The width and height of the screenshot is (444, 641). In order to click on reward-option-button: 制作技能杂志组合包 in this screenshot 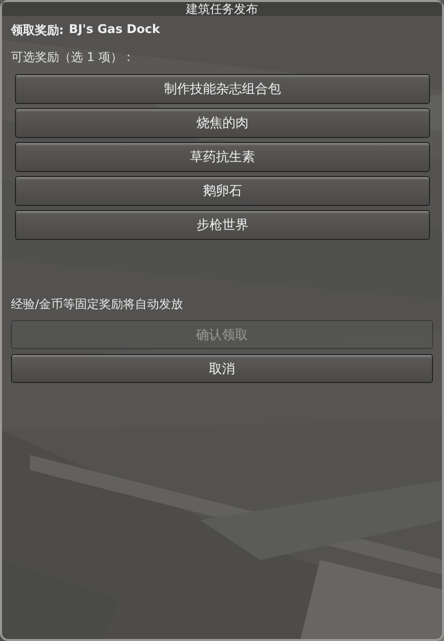, I will do `click(222, 89)`.